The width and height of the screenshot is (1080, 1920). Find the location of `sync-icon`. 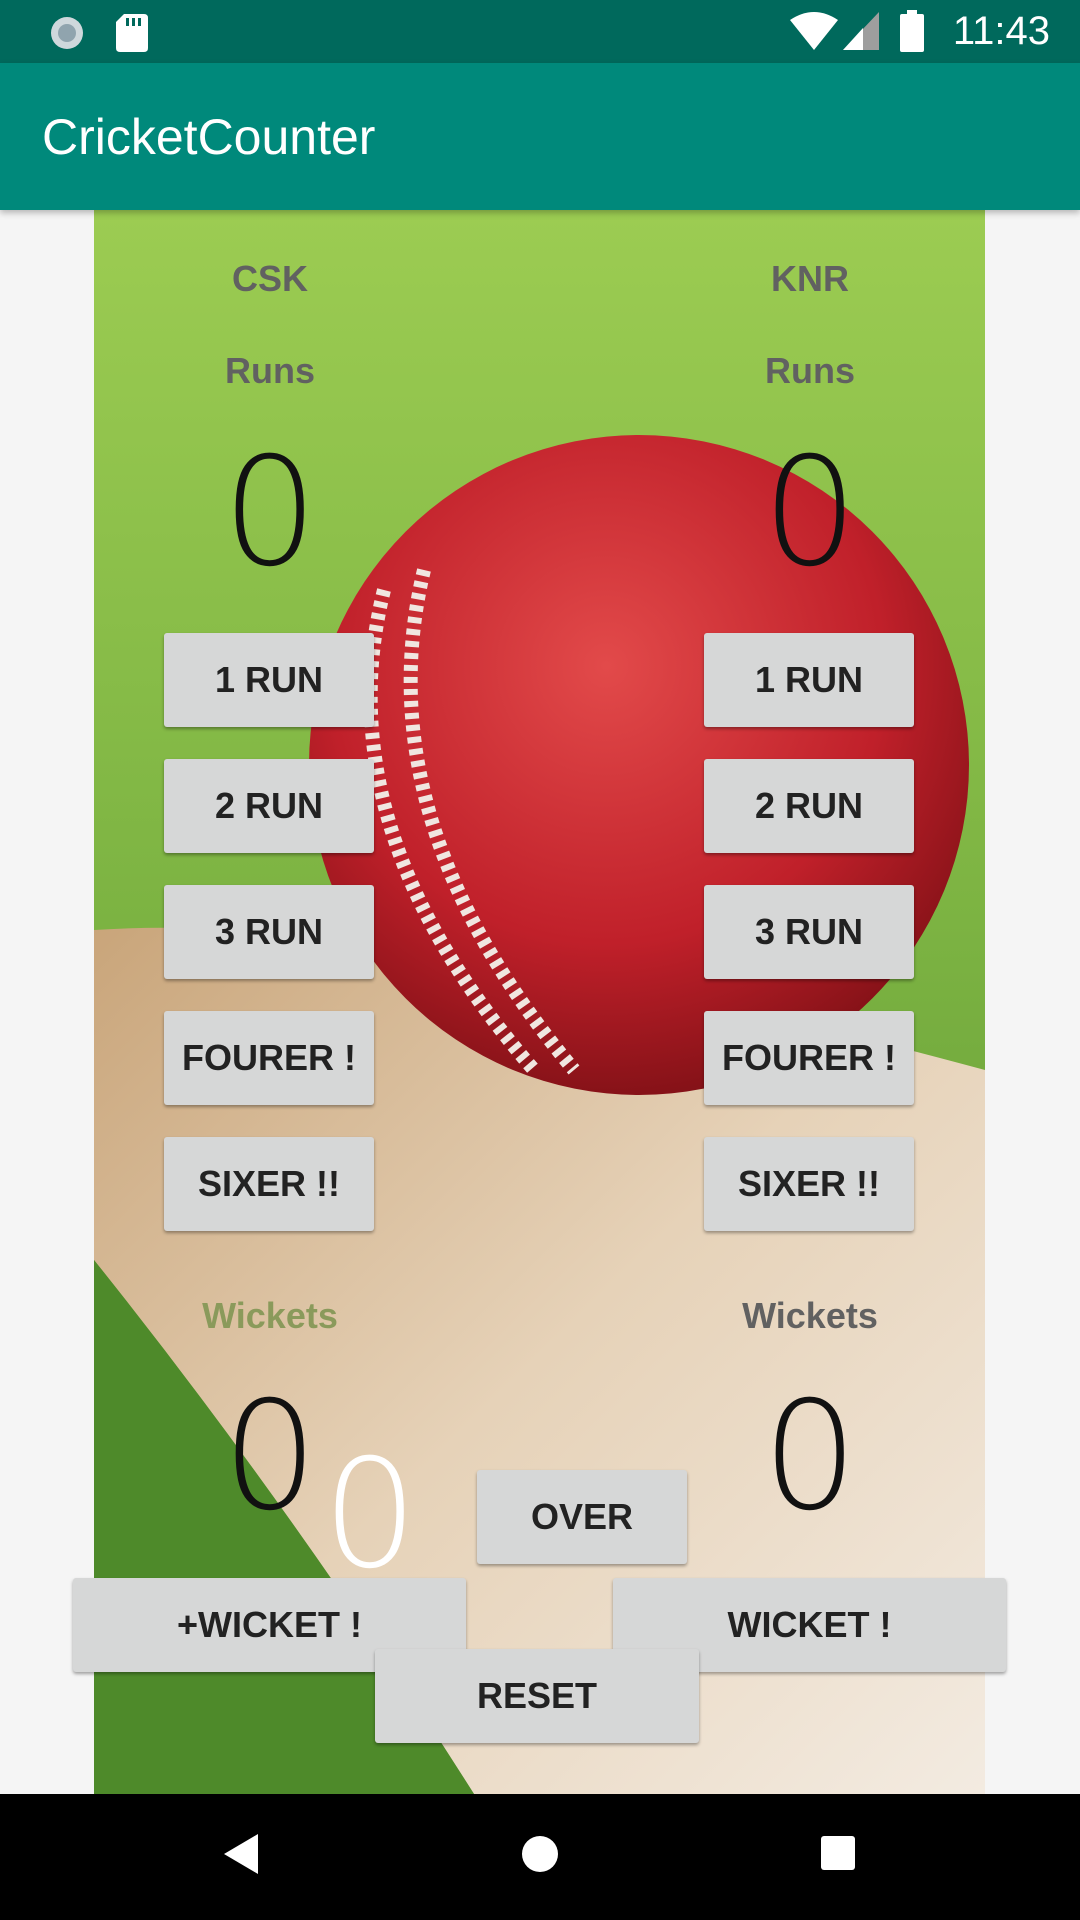

sync-icon is located at coordinates (67, 35).